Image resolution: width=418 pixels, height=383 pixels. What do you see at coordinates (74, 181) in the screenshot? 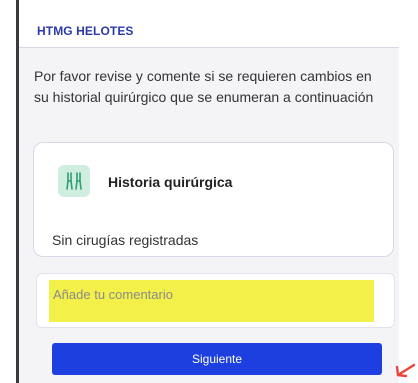
I see `surgical-tools-icon` at bounding box center [74, 181].